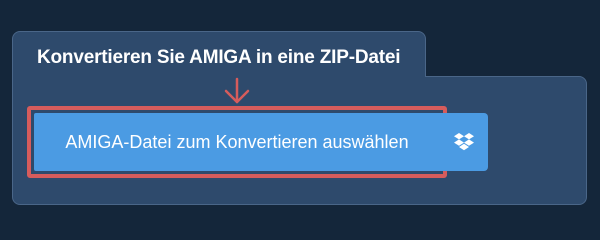 The height and width of the screenshot is (240, 600). What do you see at coordinates (219, 57) in the screenshot?
I see `tab-title: Konvertieren Sie AMIGA in eine ZIP-Datei` at bounding box center [219, 57].